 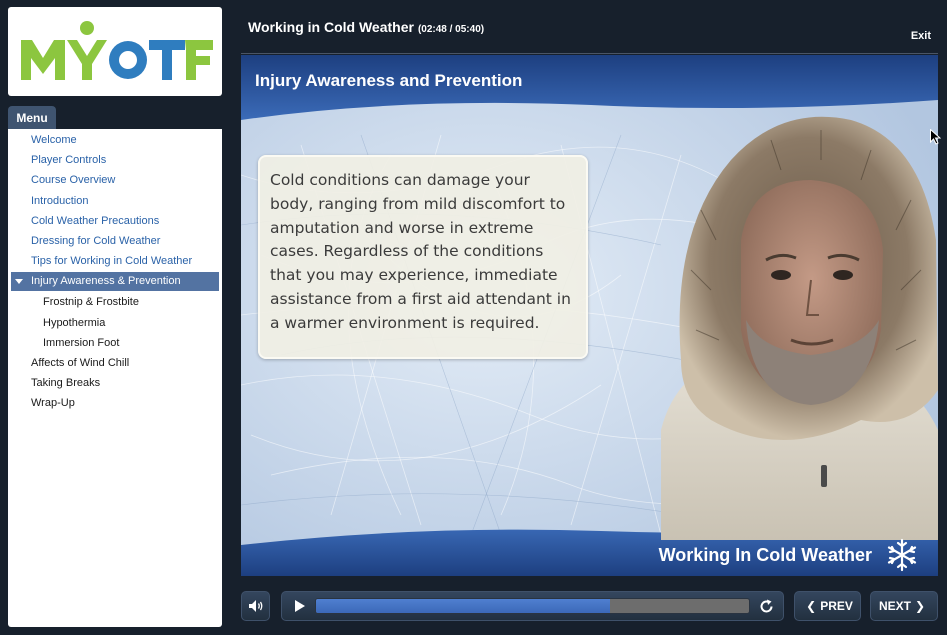 What do you see at coordinates (115, 140) in the screenshot?
I see `menu-item: Welcome` at bounding box center [115, 140].